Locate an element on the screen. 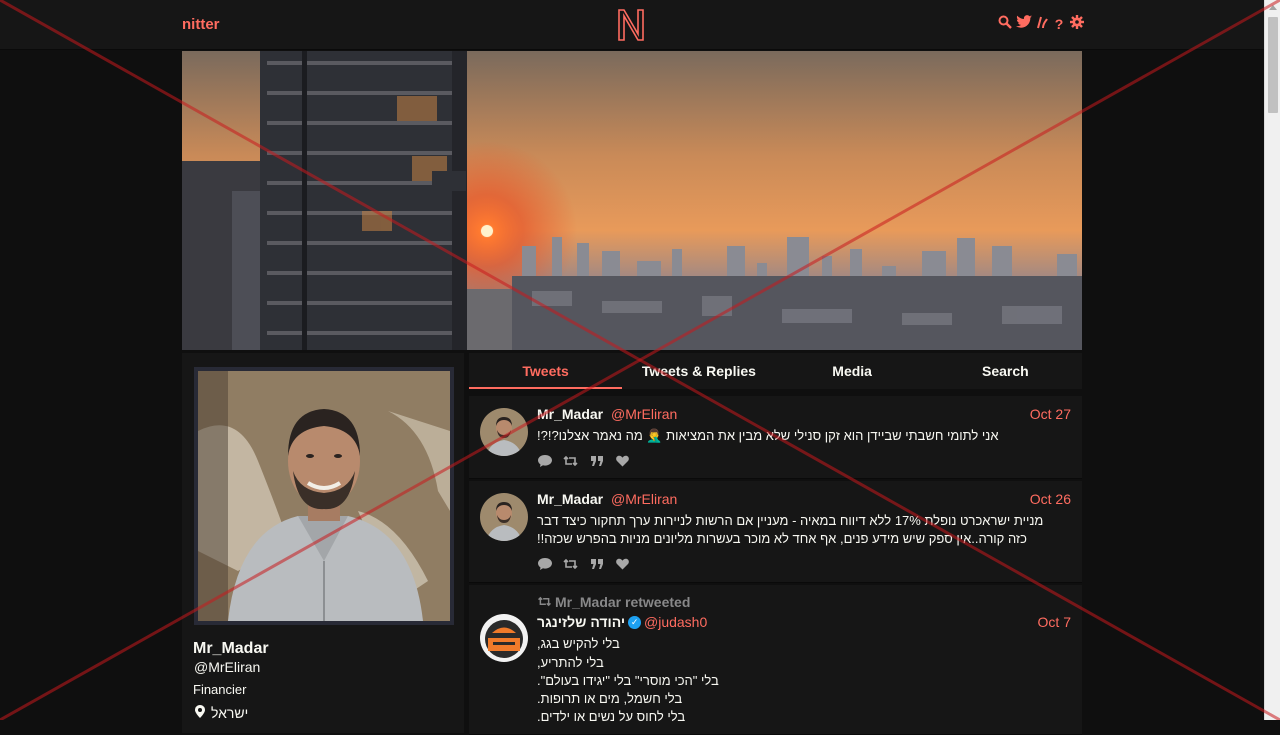  nav-icons: ? is located at coordinates (1041, 24).